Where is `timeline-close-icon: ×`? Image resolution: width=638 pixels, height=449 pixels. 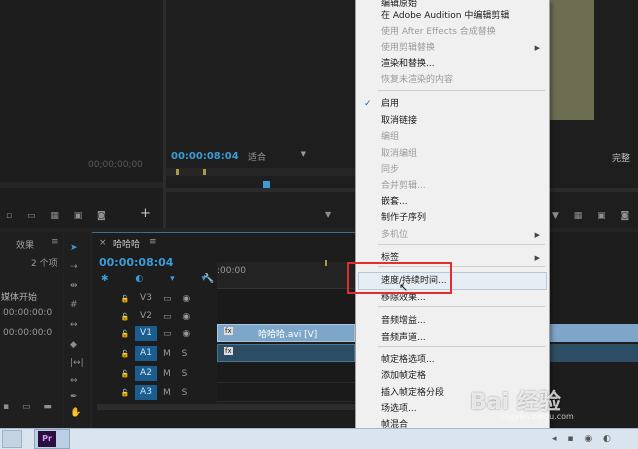 timeline-close-icon: × is located at coordinates (103, 243).